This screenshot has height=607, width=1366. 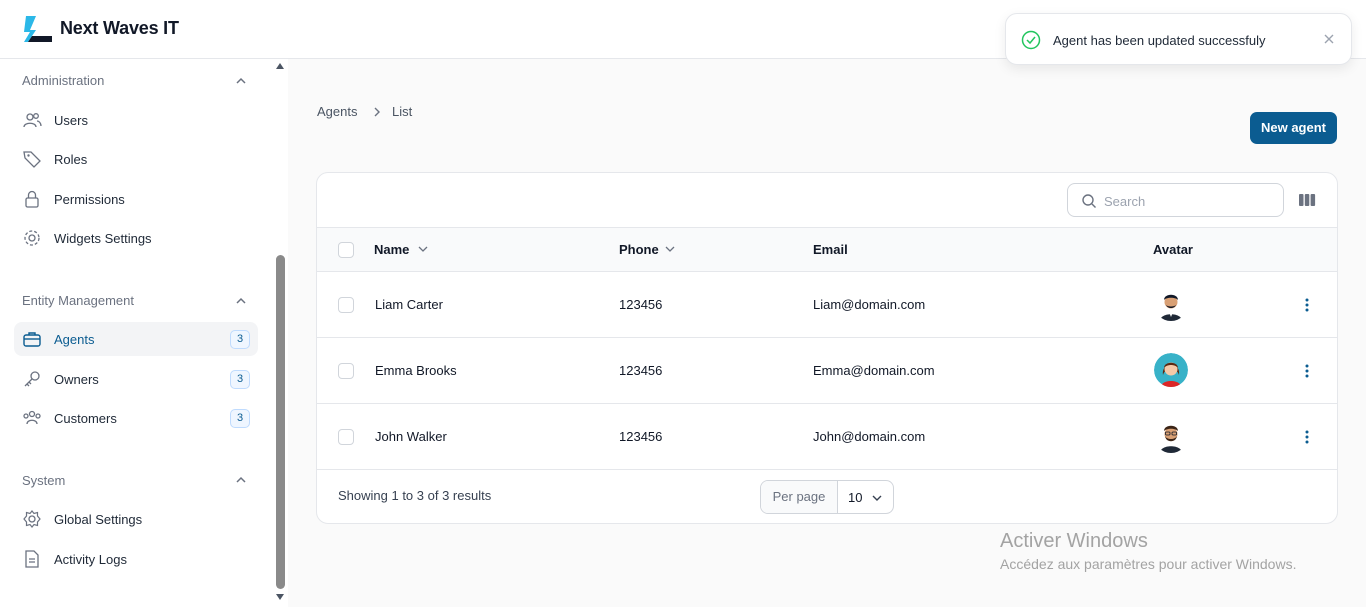 What do you see at coordinates (1189, 201) in the screenshot?
I see `search-input` at bounding box center [1189, 201].